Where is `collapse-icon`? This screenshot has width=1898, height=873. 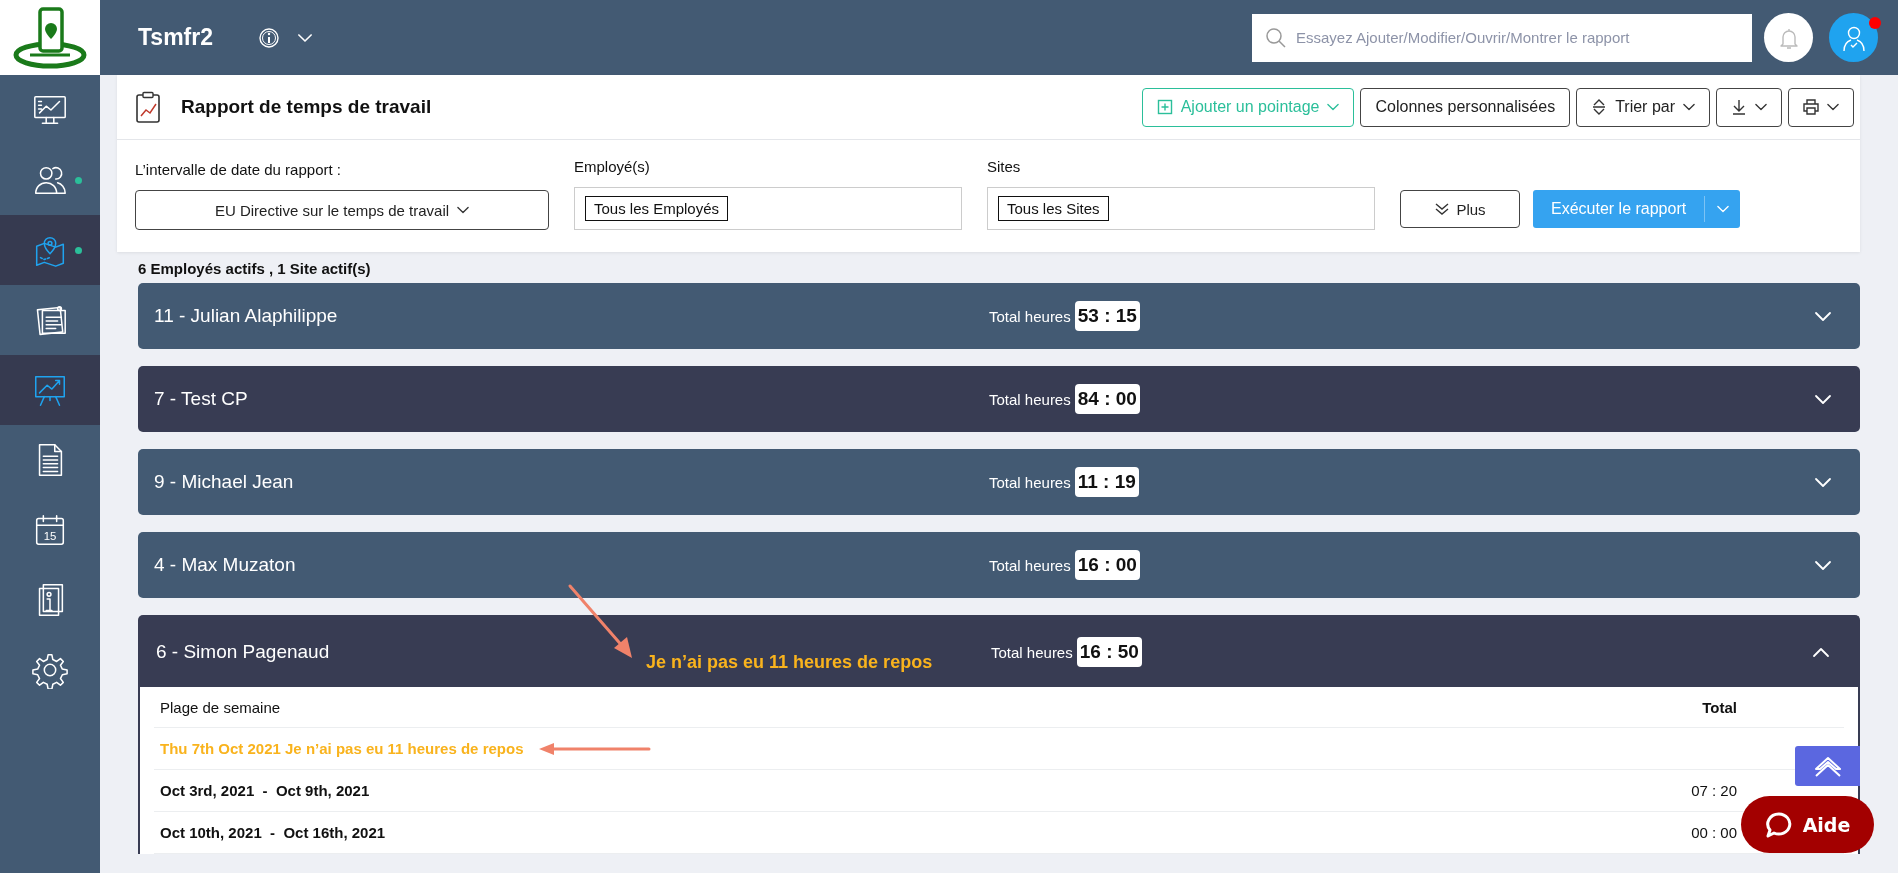
collapse-icon is located at coordinates (1821, 652).